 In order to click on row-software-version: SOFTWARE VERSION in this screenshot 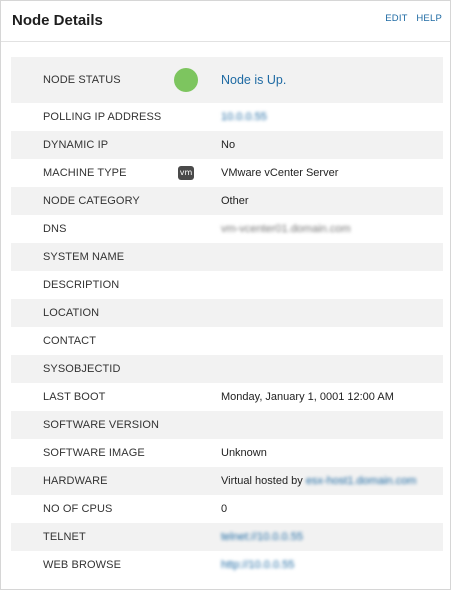, I will do `click(227, 425)`.